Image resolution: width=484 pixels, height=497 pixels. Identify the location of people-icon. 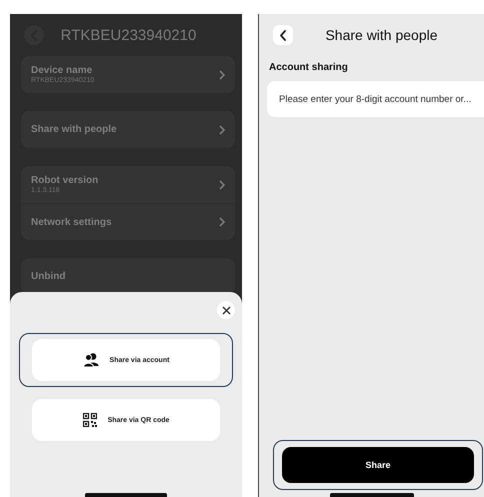
(90, 360).